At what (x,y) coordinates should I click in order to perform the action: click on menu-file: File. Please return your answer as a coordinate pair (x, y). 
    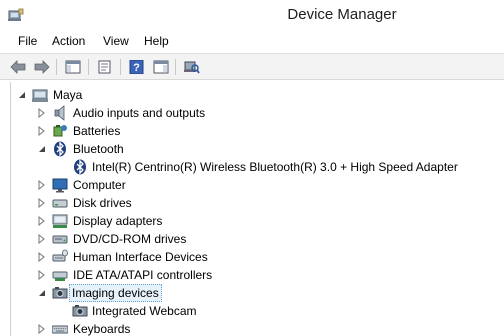
    Looking at the image, I should click on (27, 41).